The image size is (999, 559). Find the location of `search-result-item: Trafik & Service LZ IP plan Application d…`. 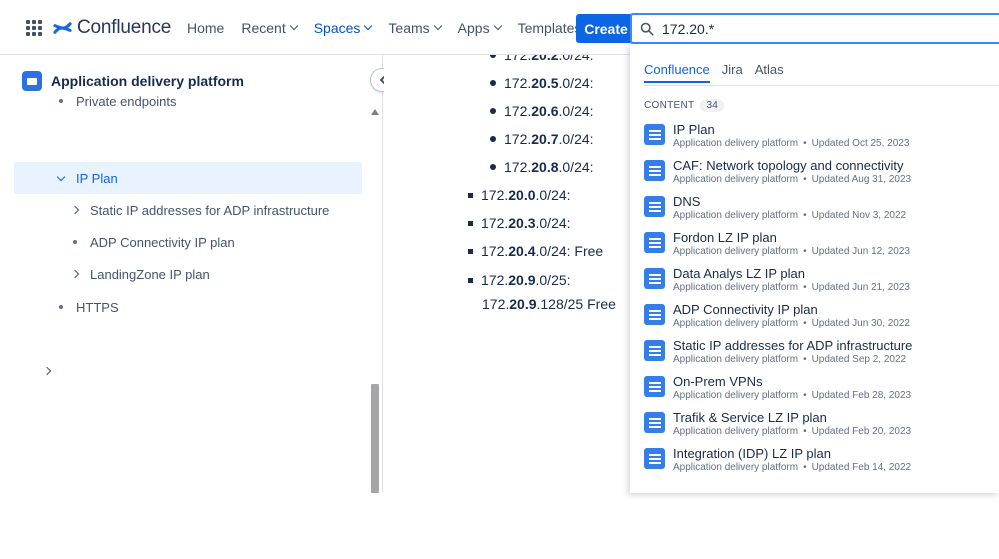

search-result-item: Trafik & Service LZ IP plan Application d… is located at coordinates (819, 427).